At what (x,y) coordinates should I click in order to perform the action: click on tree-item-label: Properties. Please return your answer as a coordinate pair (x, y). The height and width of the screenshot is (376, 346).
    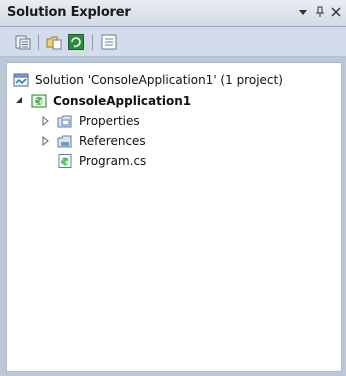
    Looking at the image, I should click on (109, 121).